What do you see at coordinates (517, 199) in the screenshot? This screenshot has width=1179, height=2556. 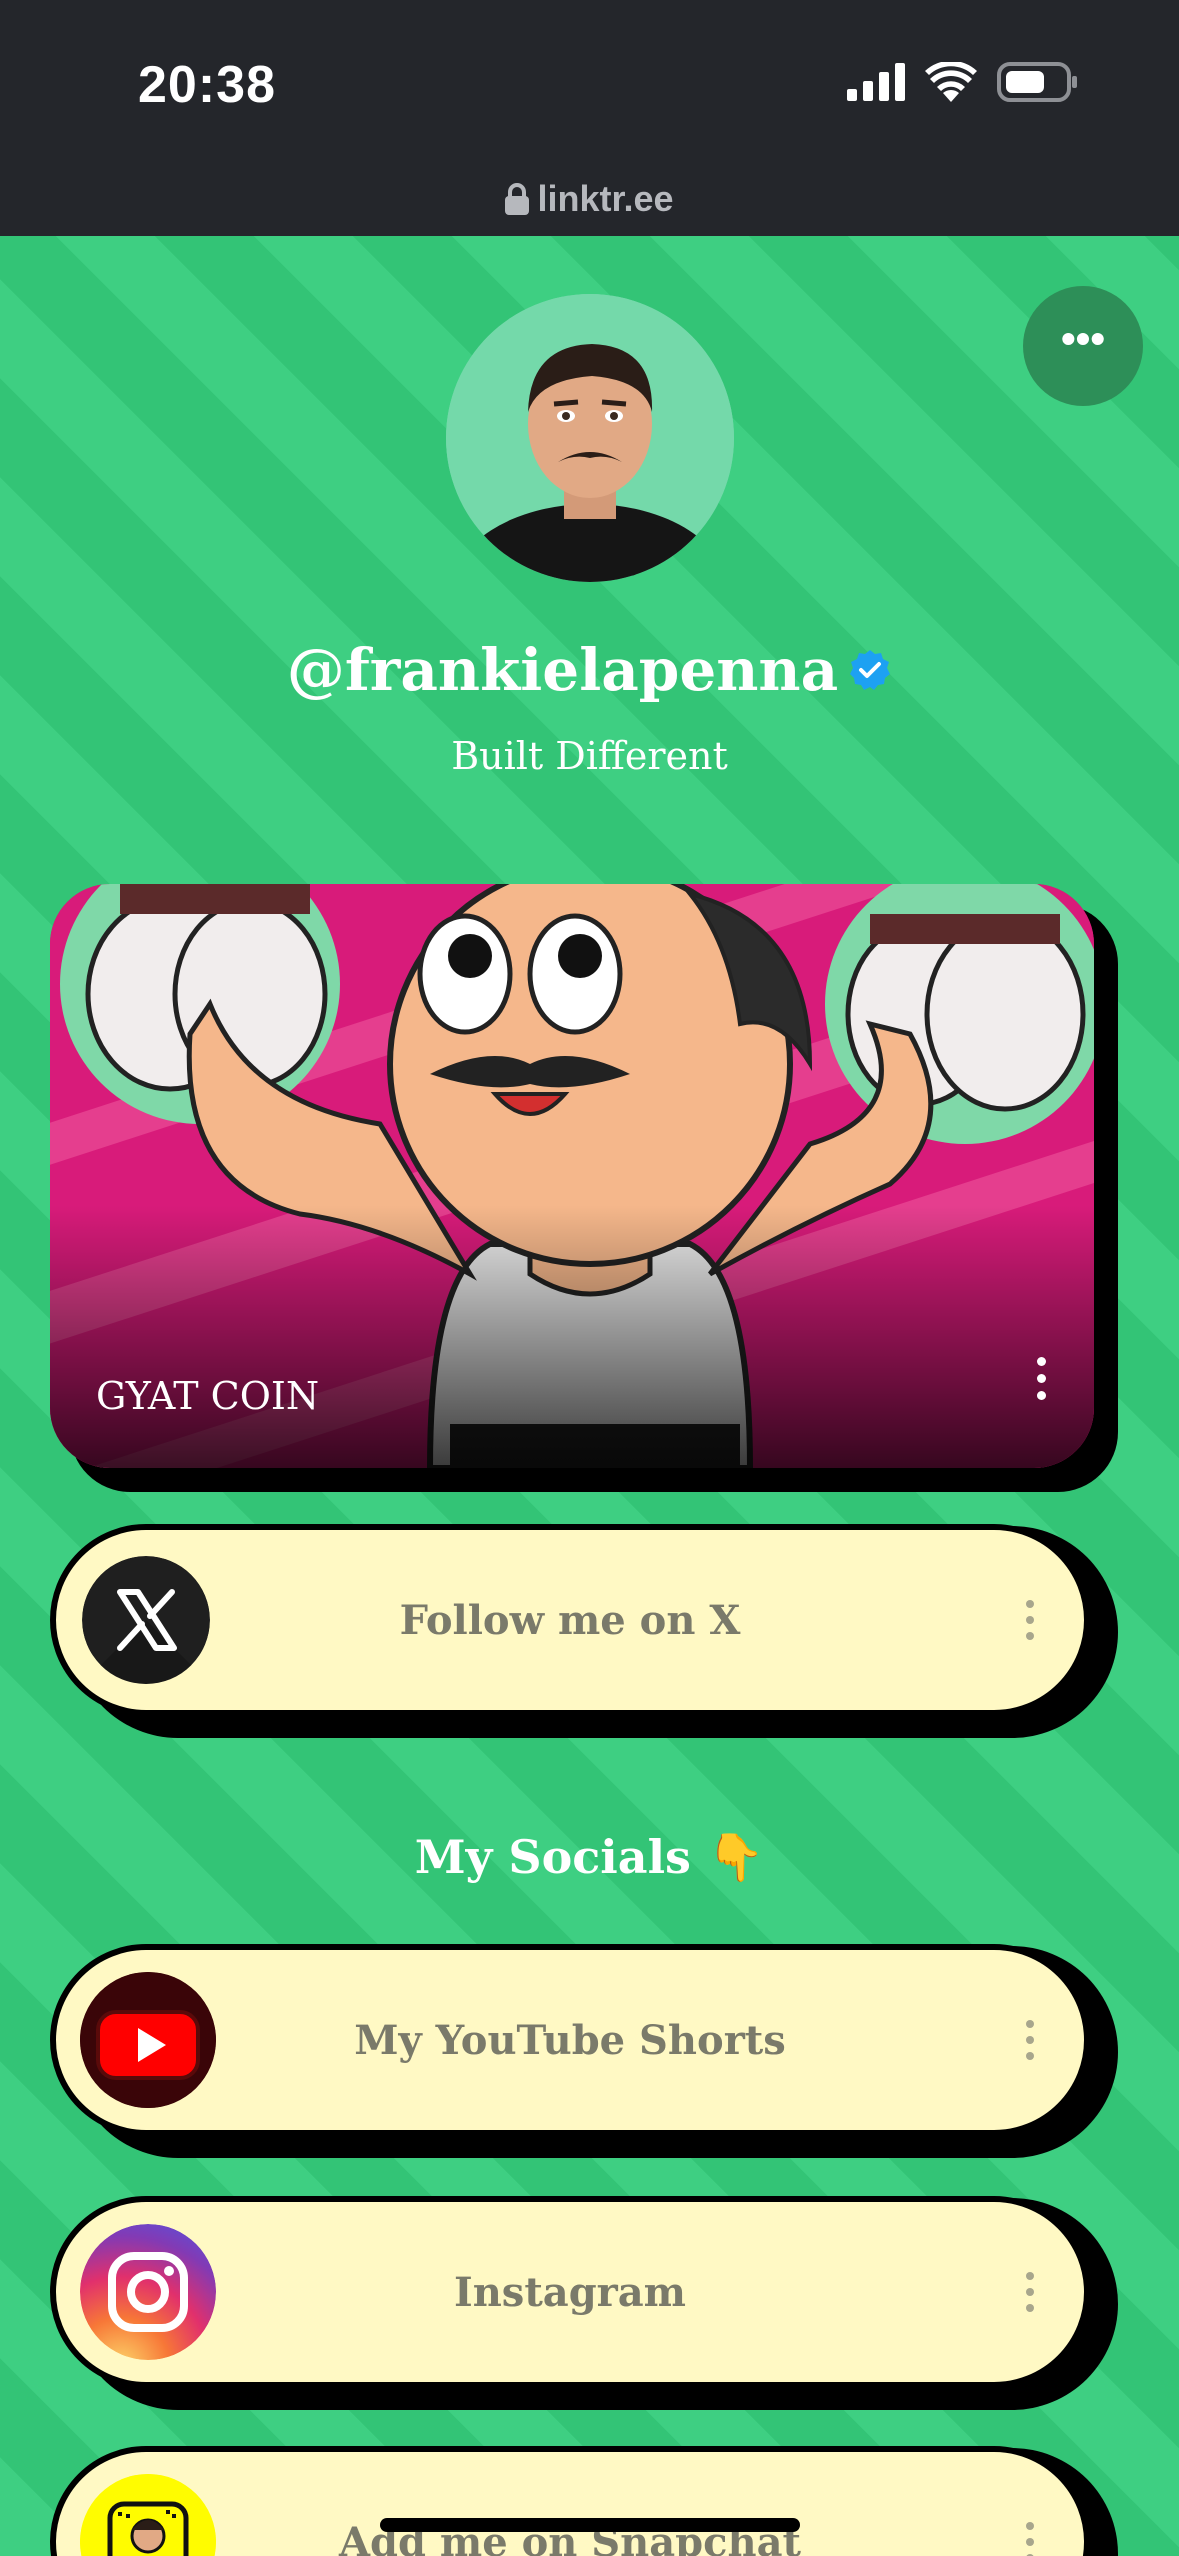 I see `lock-icon` at bounding box center [517, 199].